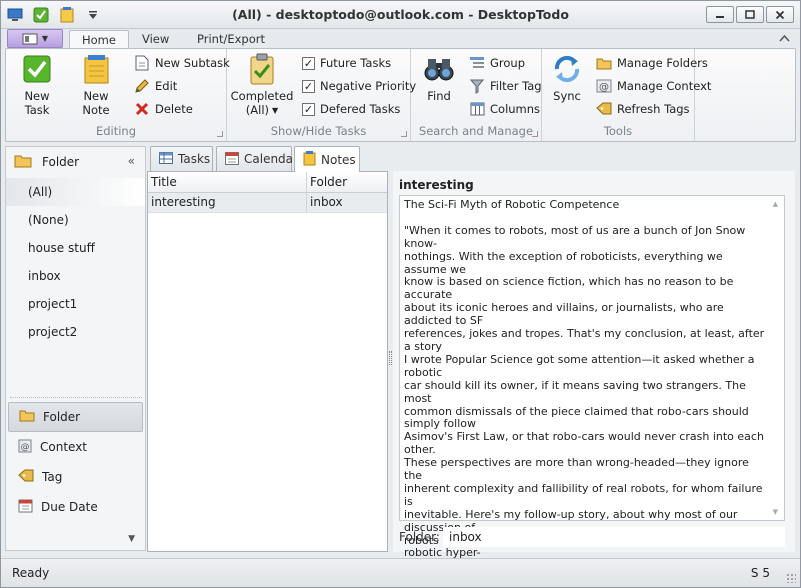 Image resolution: width=801 pixels, height=588 pixels. I want to click on cell-folder: inbox, so click(347, 202).